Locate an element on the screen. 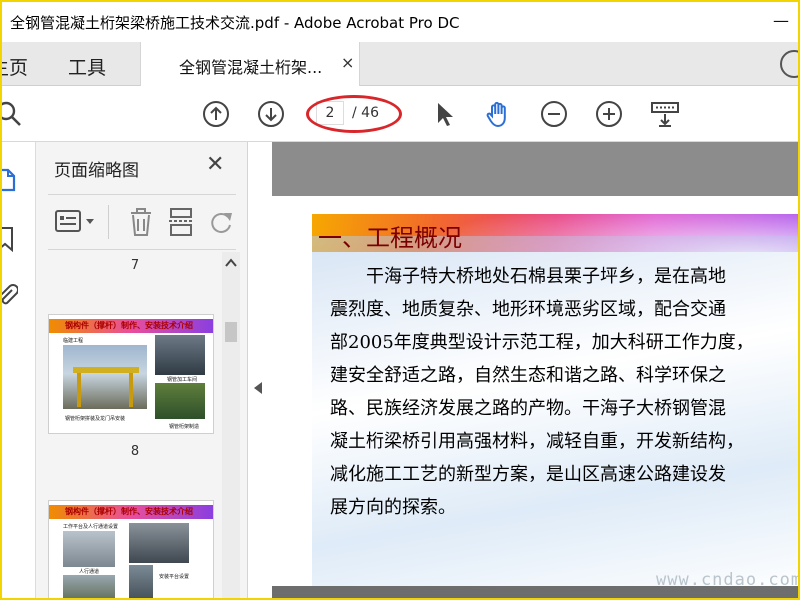 This screenshot has height=600, width=800. page-navigator: 2 / 46 is located at coordinates (354, 114).